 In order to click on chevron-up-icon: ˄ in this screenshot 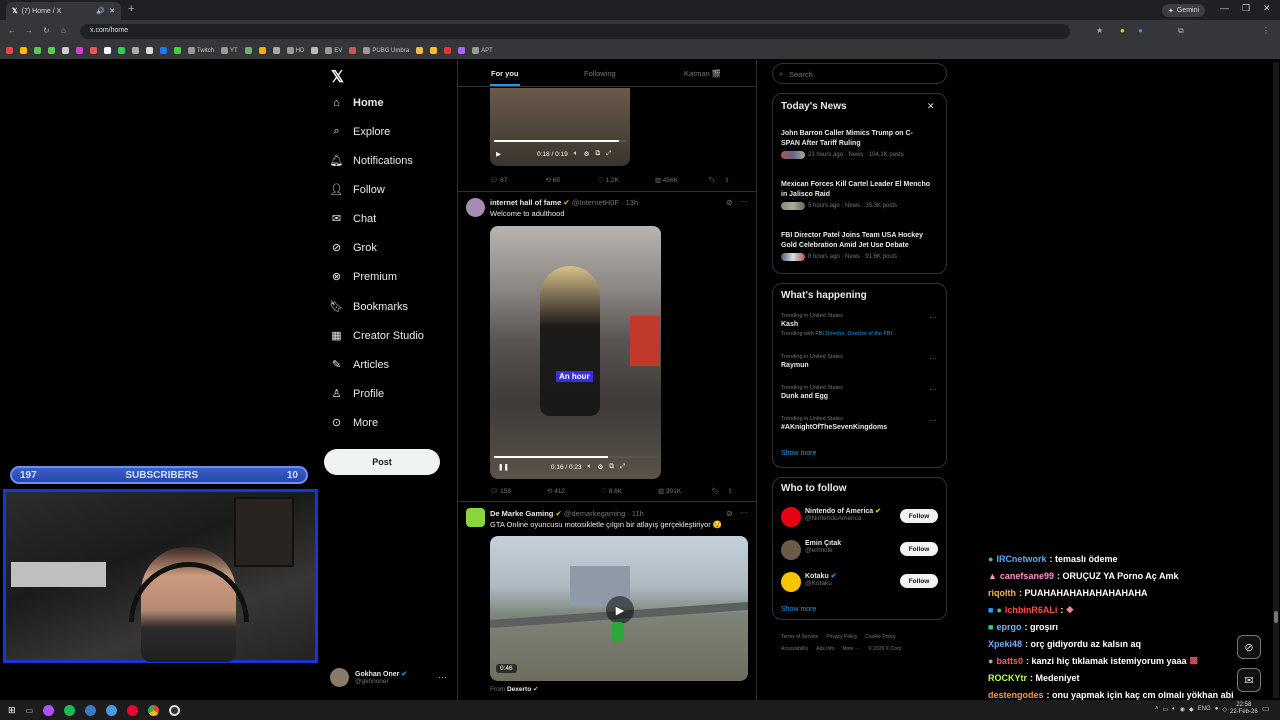, I will do `click(1157, 709)`.